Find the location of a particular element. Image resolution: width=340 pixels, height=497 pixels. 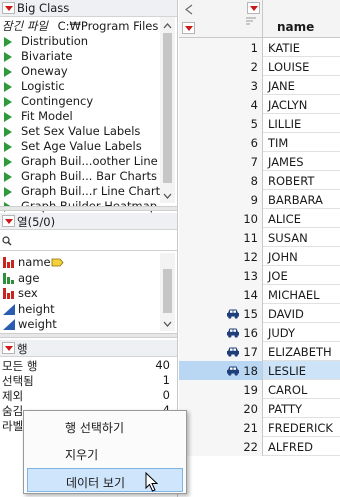

script-item: Logistic is located at coordinates (80, 86).